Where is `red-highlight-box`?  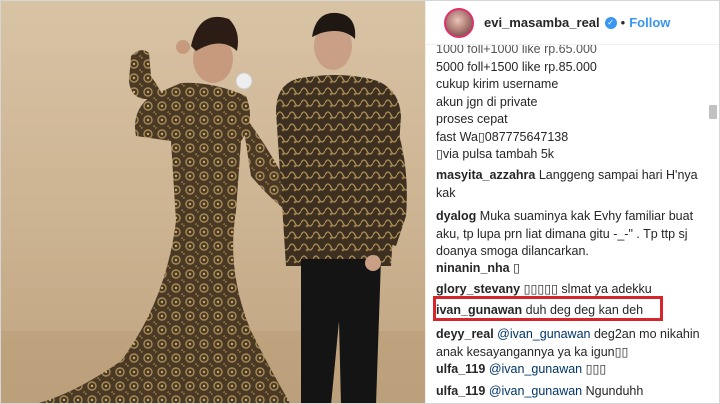 red-highlight-box is located at coordinates (548, 308).